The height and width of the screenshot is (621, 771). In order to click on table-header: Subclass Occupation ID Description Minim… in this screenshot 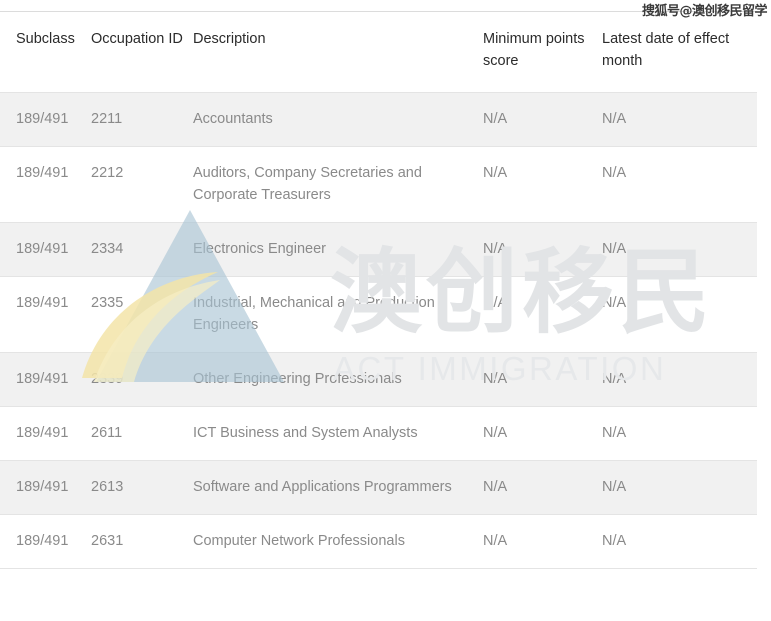, I will do `click(378, 52)`.